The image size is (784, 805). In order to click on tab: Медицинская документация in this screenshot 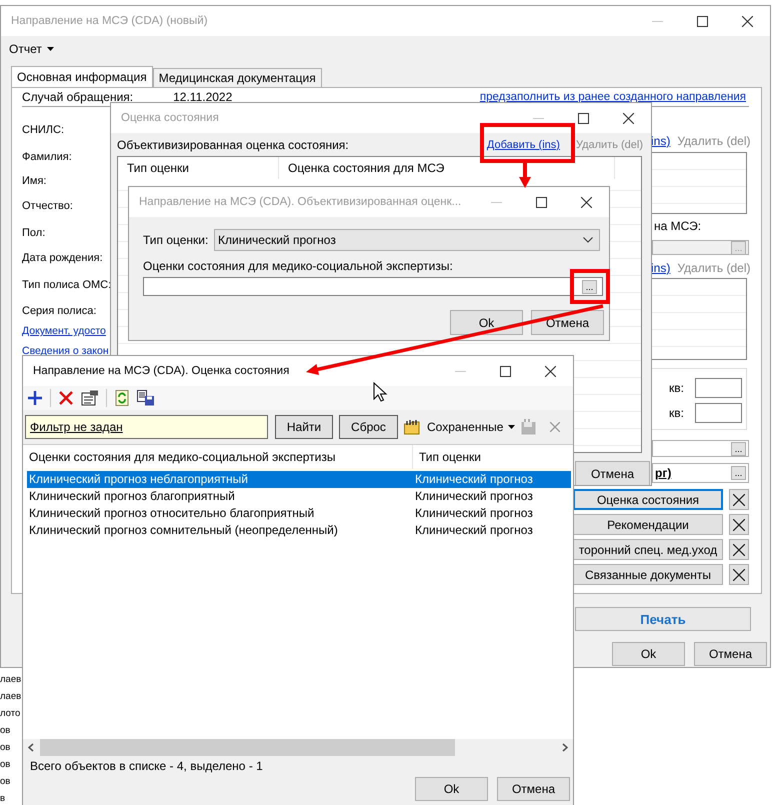, I will do `click(237, 77)`.